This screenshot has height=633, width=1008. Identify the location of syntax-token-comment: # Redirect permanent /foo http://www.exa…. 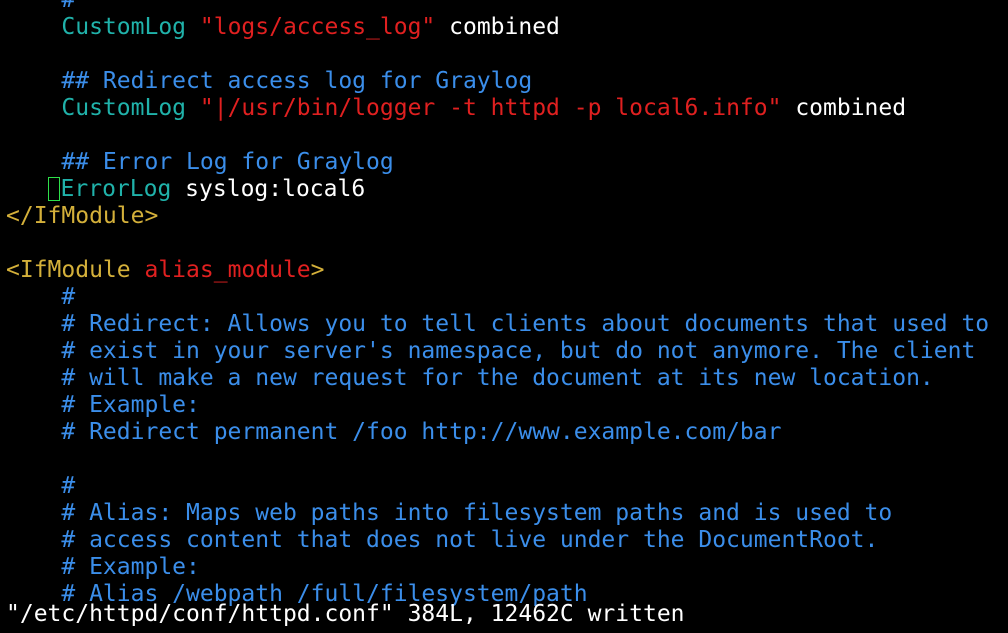
(421, 432).